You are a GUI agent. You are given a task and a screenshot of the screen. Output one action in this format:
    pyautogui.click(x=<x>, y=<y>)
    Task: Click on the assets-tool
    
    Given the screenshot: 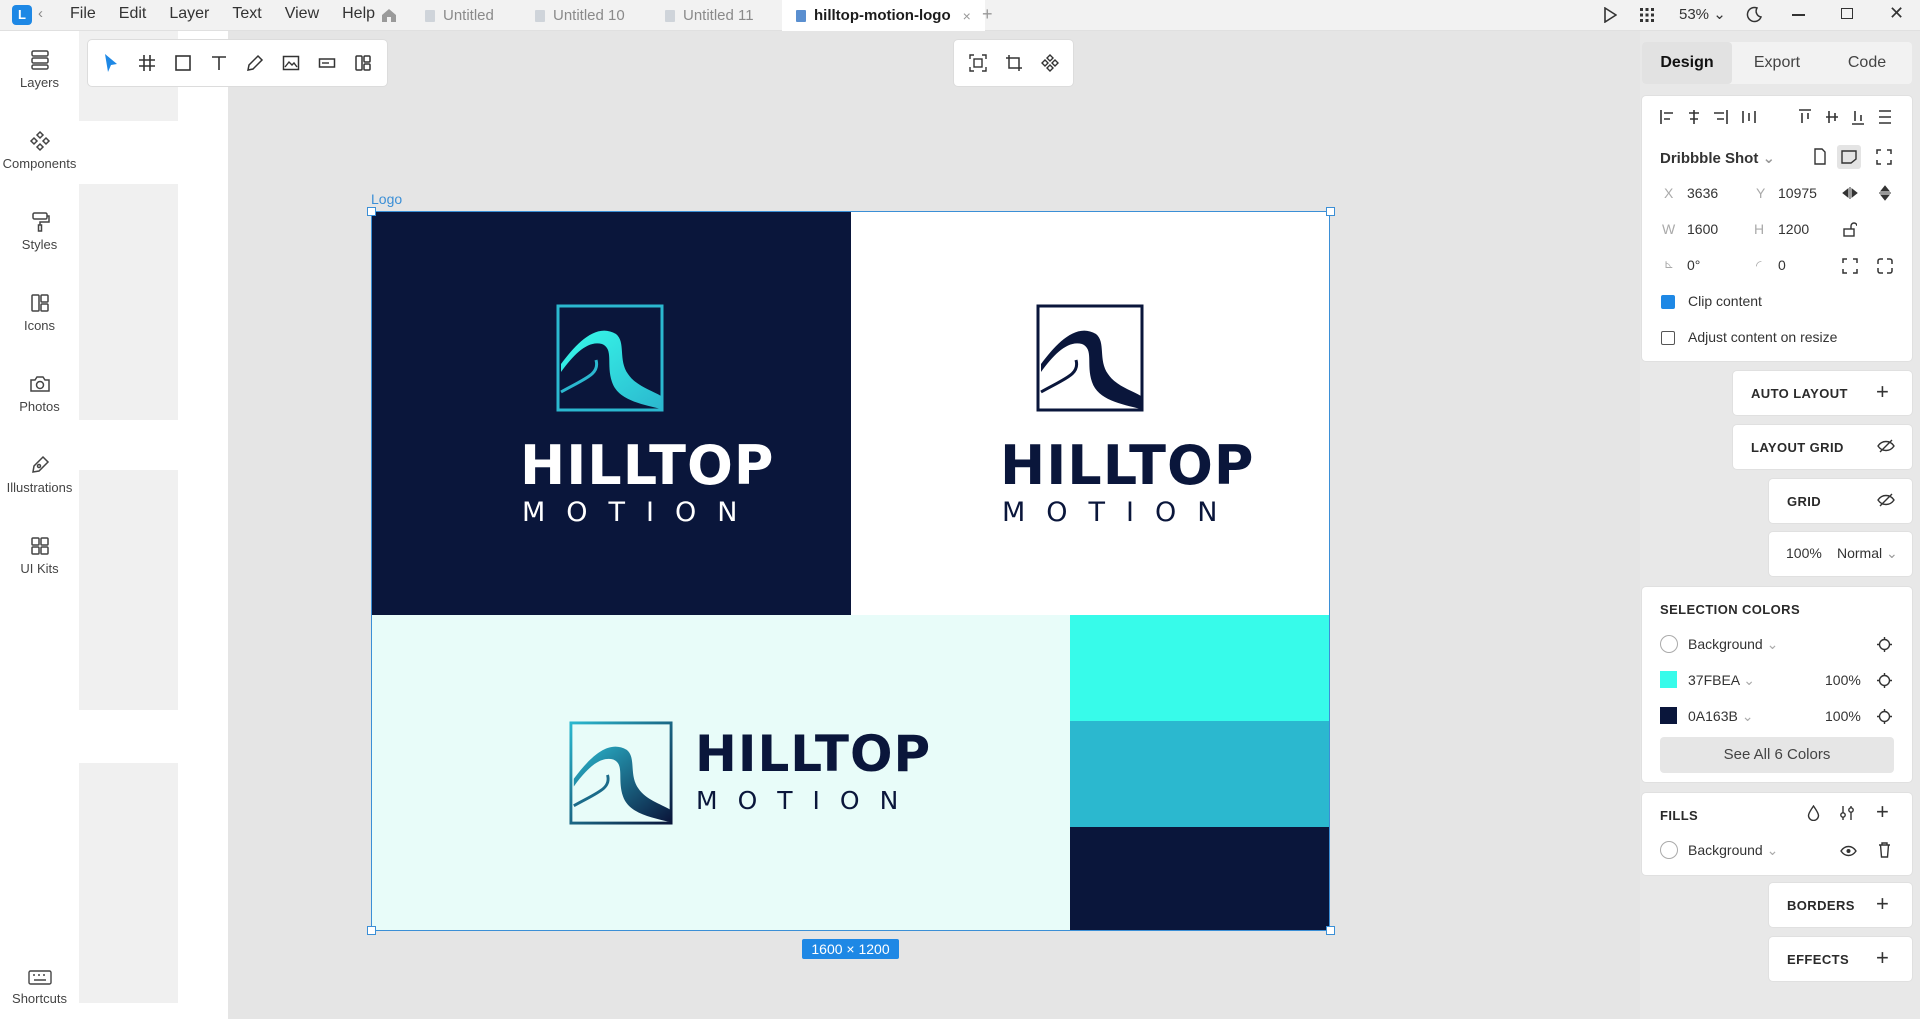 What is the action you would take?
    pyautogui.click(x=363, y=63)
    